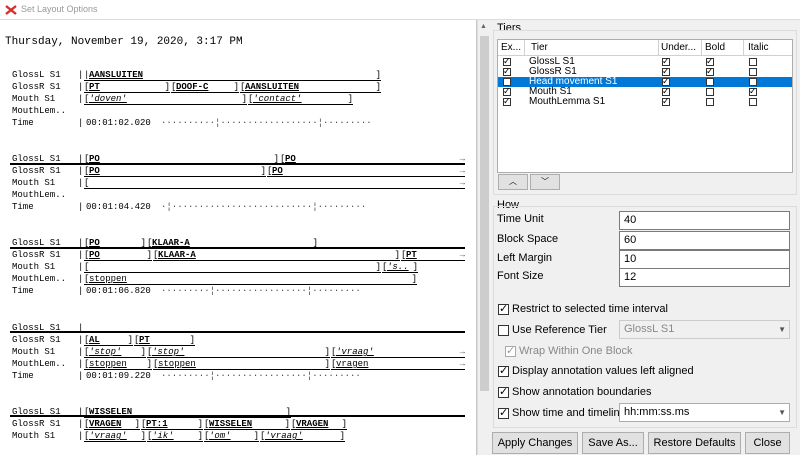 The height and width of the screenshot is (455, 800). I want to click on move-tier-down-button: ﹀, so click(545, 182).